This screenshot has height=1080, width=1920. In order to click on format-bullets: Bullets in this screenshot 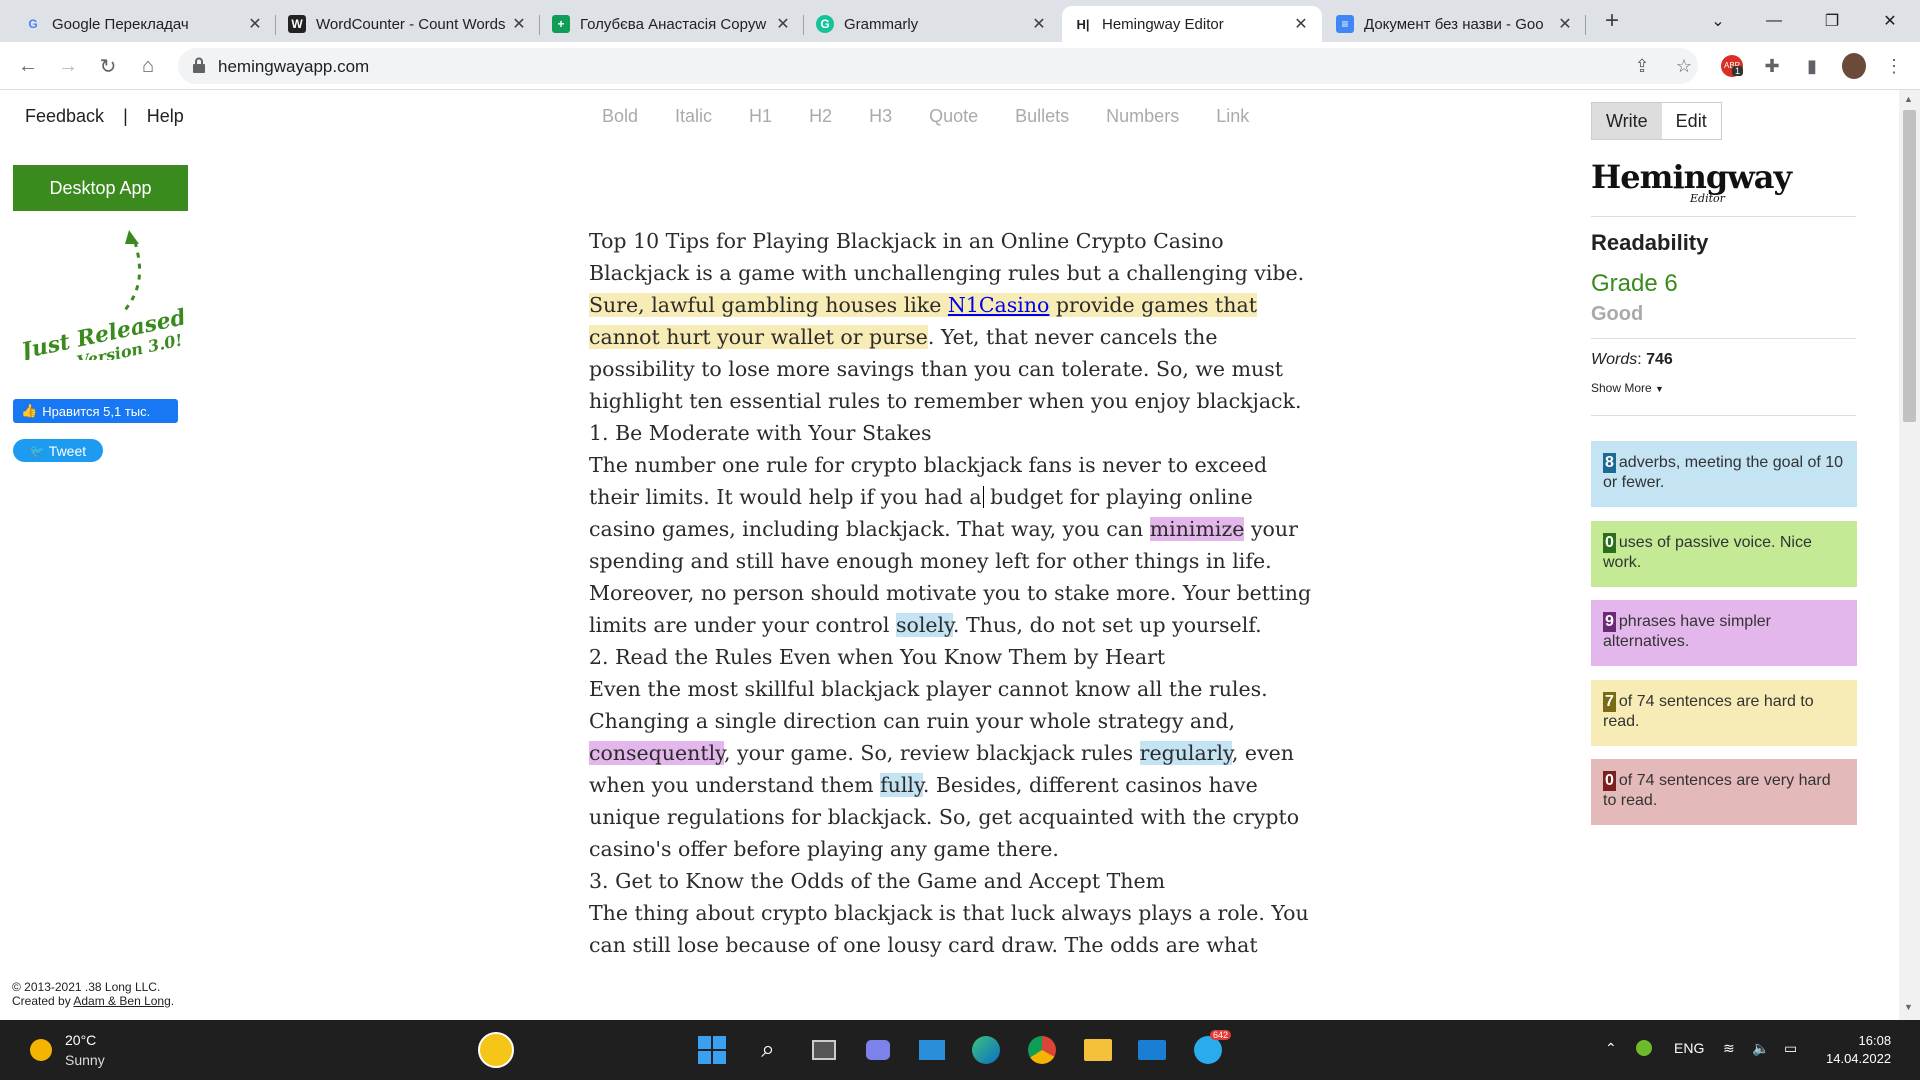, I will do `click(1042, 116)`.